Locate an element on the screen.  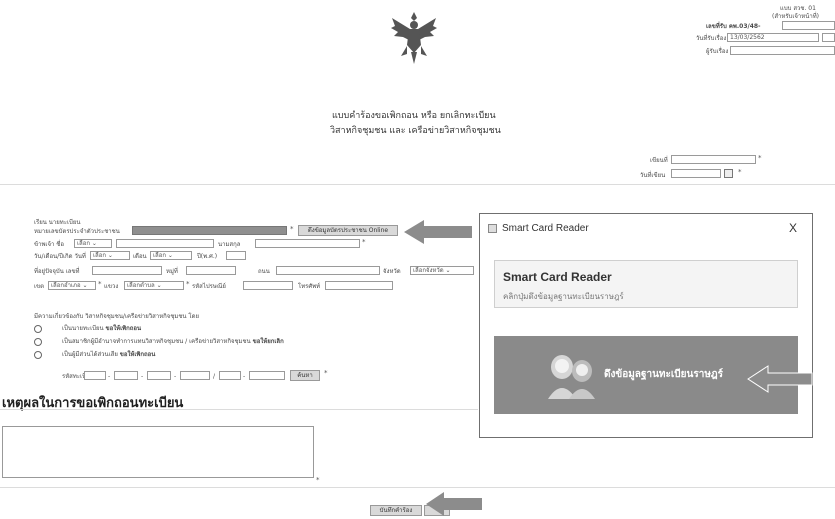
fetch-online-button: ดึงข้อมูลบัตรประชาชน Online is located at coordinates (348, 230).